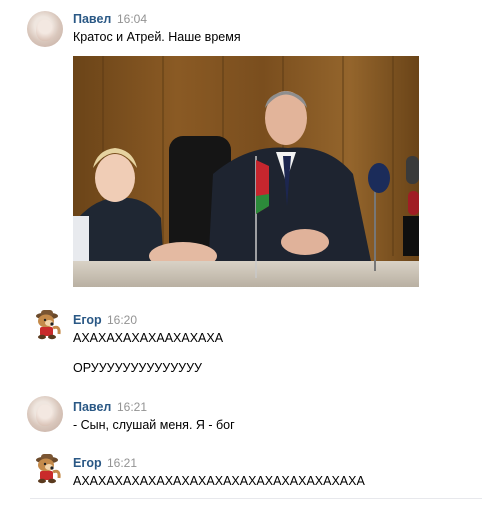 The width and height of the screenshot is (482, 514). What do you see at coordinates (137, 368) in the screenshot?
I see `message-text: ОРУУУУУУУУУУУУУУ` at bounding box center [137, 368].